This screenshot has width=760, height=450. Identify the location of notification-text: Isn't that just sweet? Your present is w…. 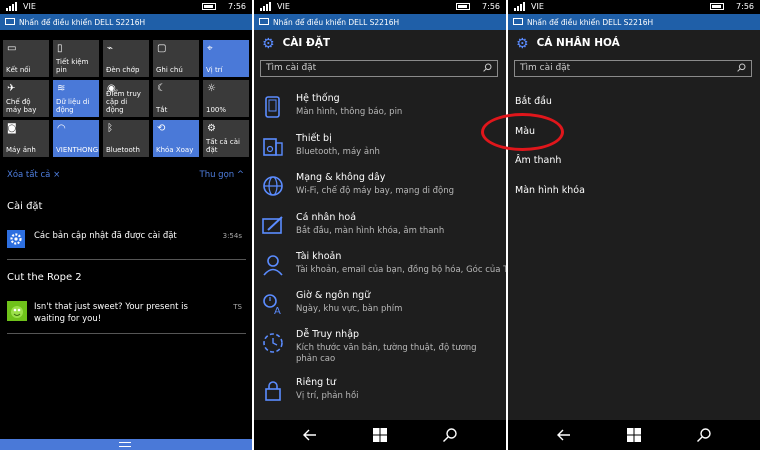
(111, 313).